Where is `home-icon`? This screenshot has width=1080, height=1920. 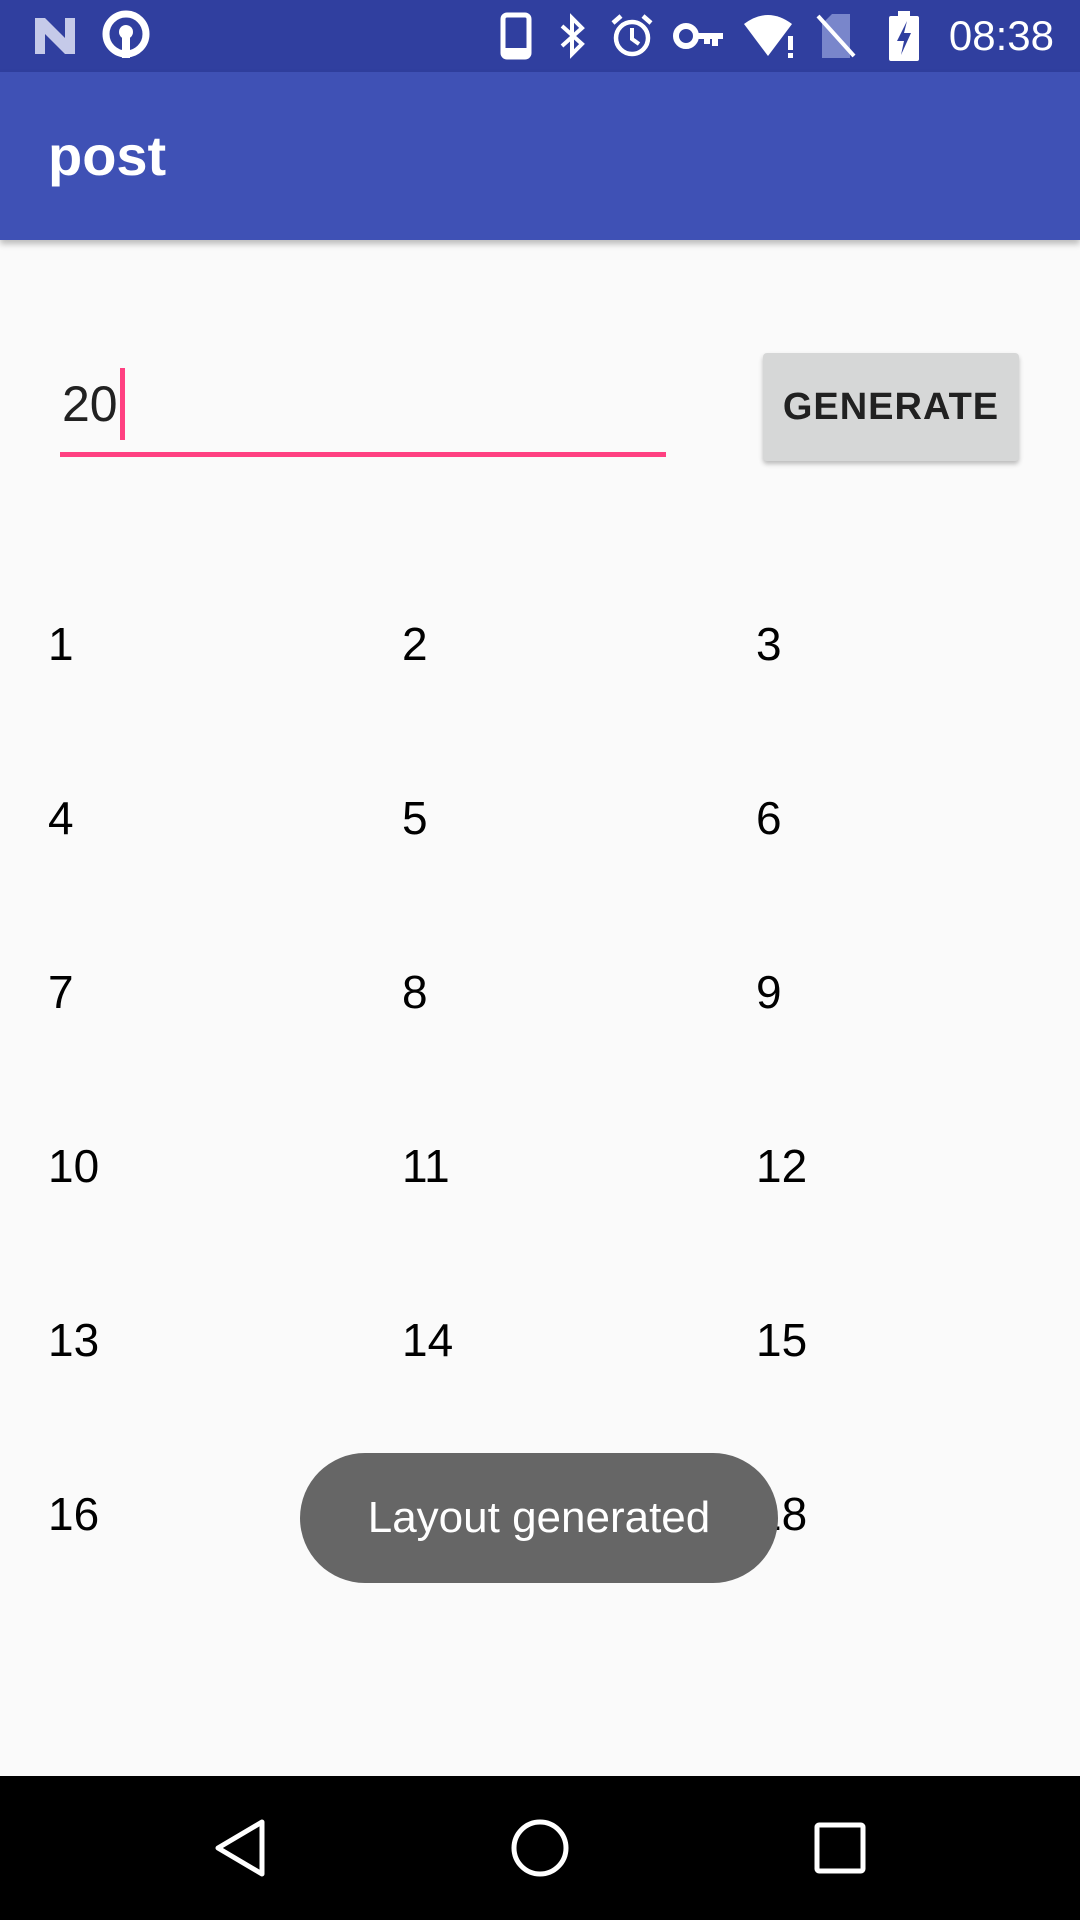
home-icon is located at coordinates (540, 1848).